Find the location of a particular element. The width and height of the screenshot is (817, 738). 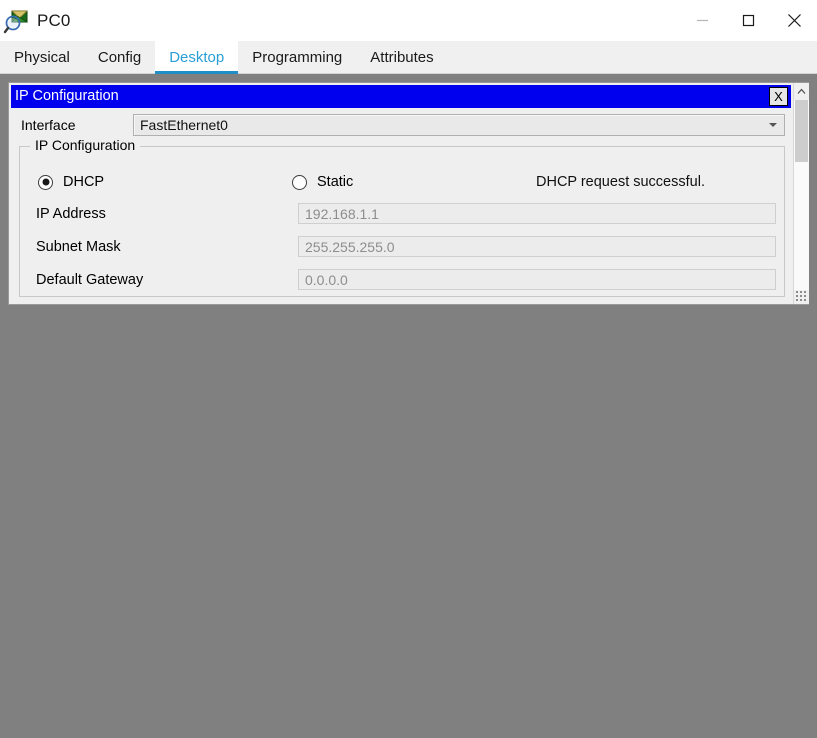

subnet-mask-row: Subnet Mask 255.255.255.0 is located at coordinates (402, 246).